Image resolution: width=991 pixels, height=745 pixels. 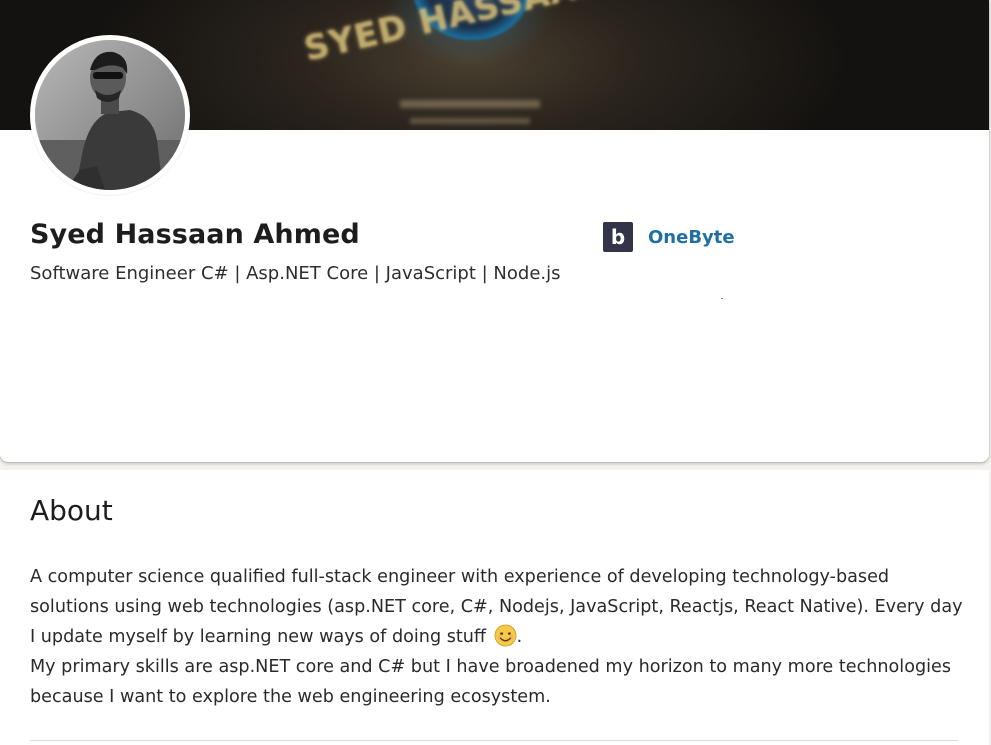 What do you see at coordinates (618, 237) in the screenshot?
I see `company-logo-icon: b` at bounding box center [618, 237].